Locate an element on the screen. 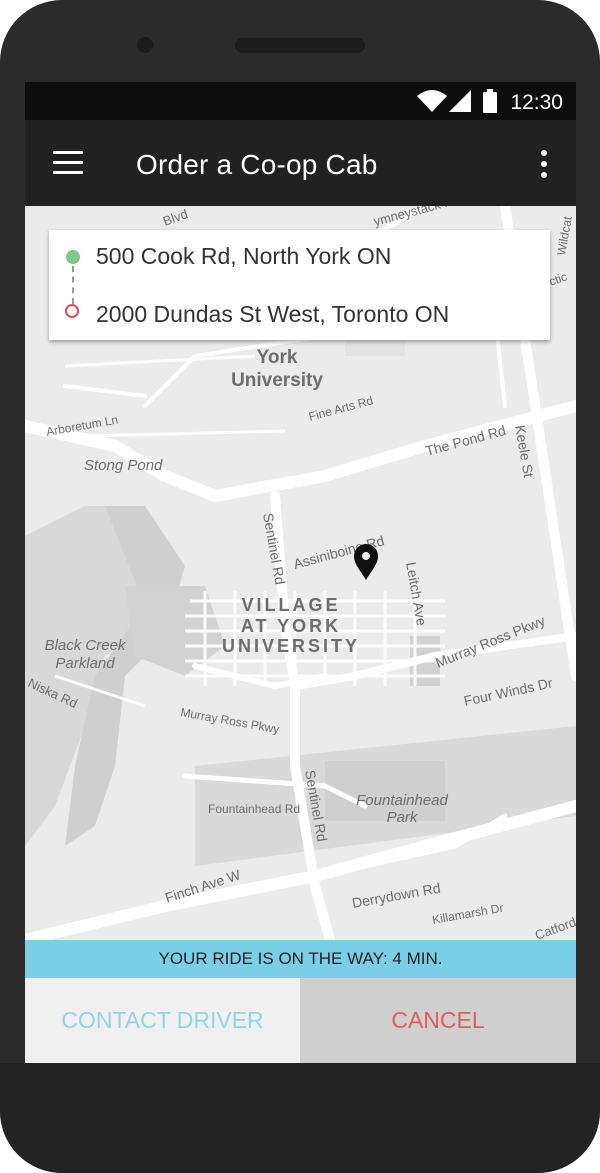 The width and height of the screenshot is (600, 1173). origin-address: 500 Cook Rd, North York ON is located at coordinates (243, 256).